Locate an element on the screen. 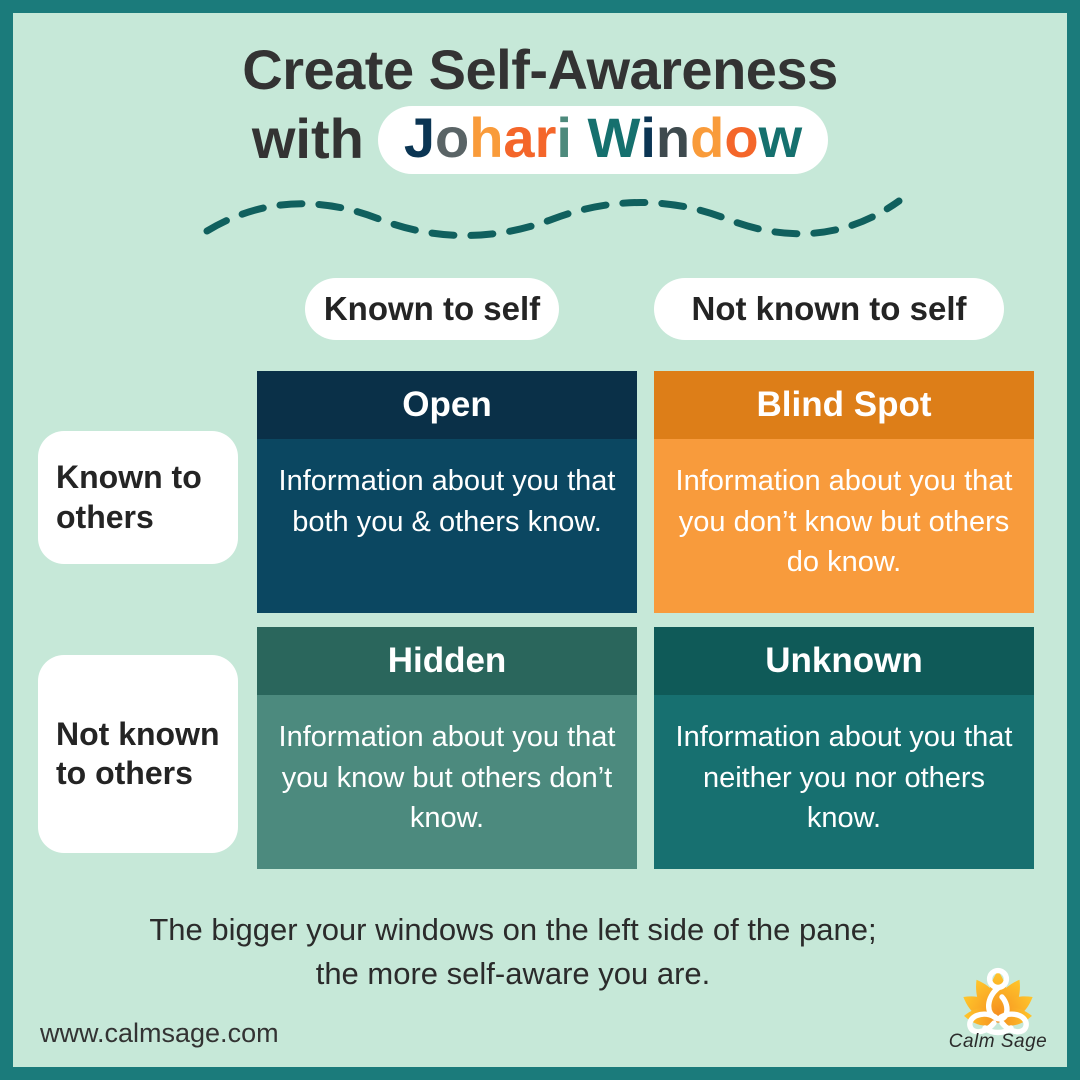  quadrant-title: Hidden is located at coordinates (447, 660).